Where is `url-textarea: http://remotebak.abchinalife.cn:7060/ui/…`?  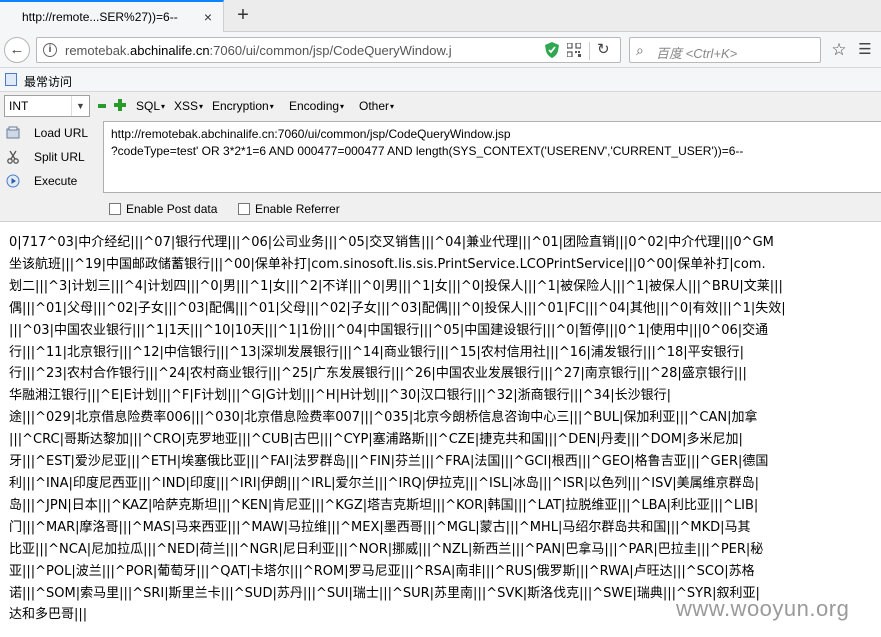 url-textarea: http://remotebak.abchinalife.cn:7060/ui/… is located at coordinates (492, 157).